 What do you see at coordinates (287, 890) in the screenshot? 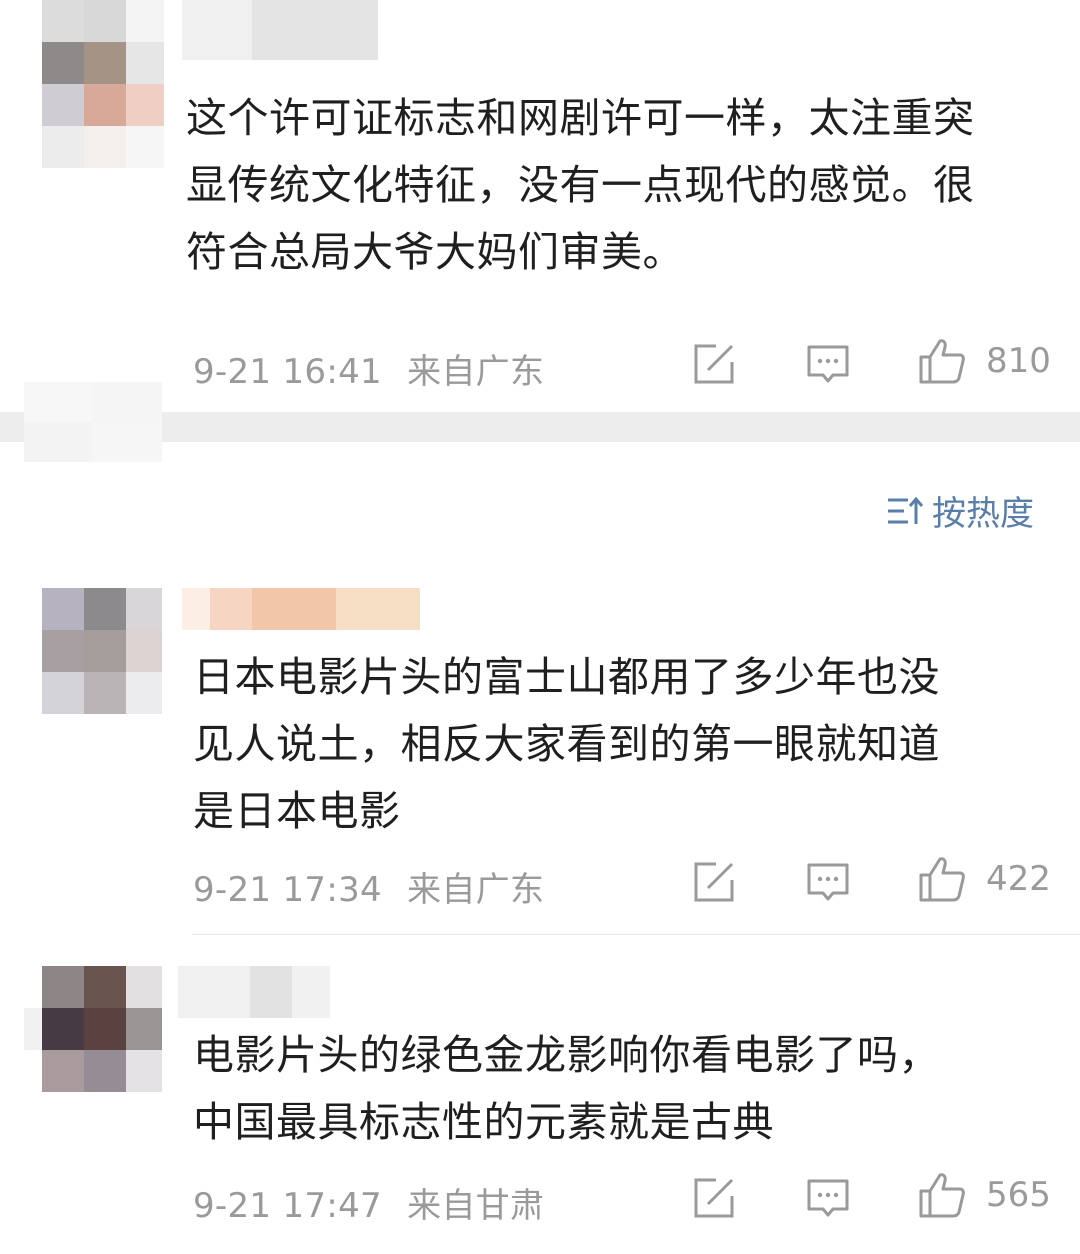
I see `comment-time: 9-21 17:34` at bounding box center [287, 890].